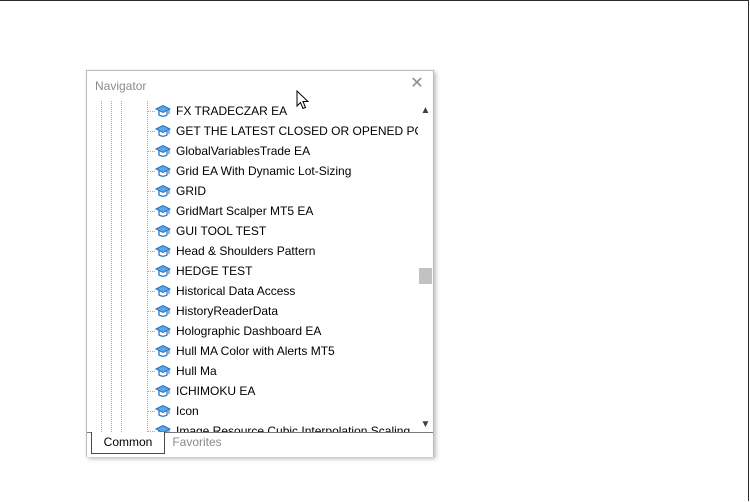 The height and width of the screenshot is (502, 750). Describe the element at coordinates (196, 371) in the screenshot. I see `tree-item-label: Hull Ma` at that location.